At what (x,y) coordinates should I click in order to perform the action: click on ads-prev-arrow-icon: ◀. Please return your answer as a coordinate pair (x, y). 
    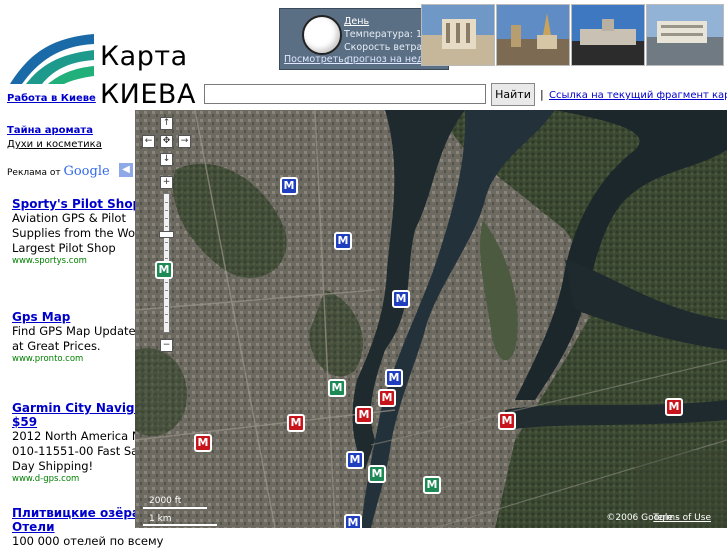
    Looking at the image, I should click on (126, 170).